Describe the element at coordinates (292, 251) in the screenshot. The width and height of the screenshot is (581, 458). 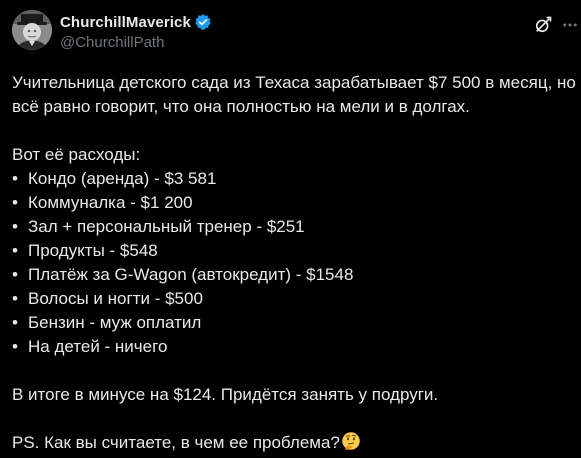
I see `expense-item: • Продукты - $548` at that location.